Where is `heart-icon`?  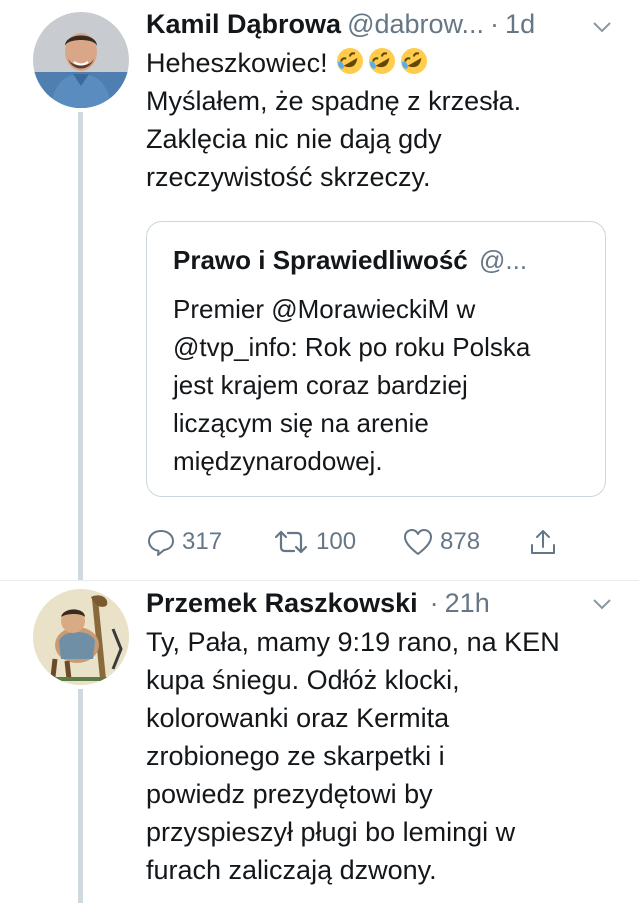
heart-icon is located at coordinates (418, 542).